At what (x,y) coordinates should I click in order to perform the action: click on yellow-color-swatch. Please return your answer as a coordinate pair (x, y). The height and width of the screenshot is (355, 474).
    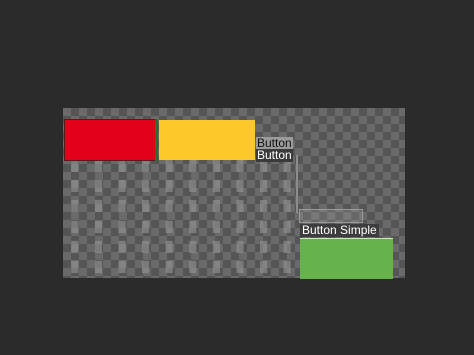
    Looking at the image, I should click on (207, 140).